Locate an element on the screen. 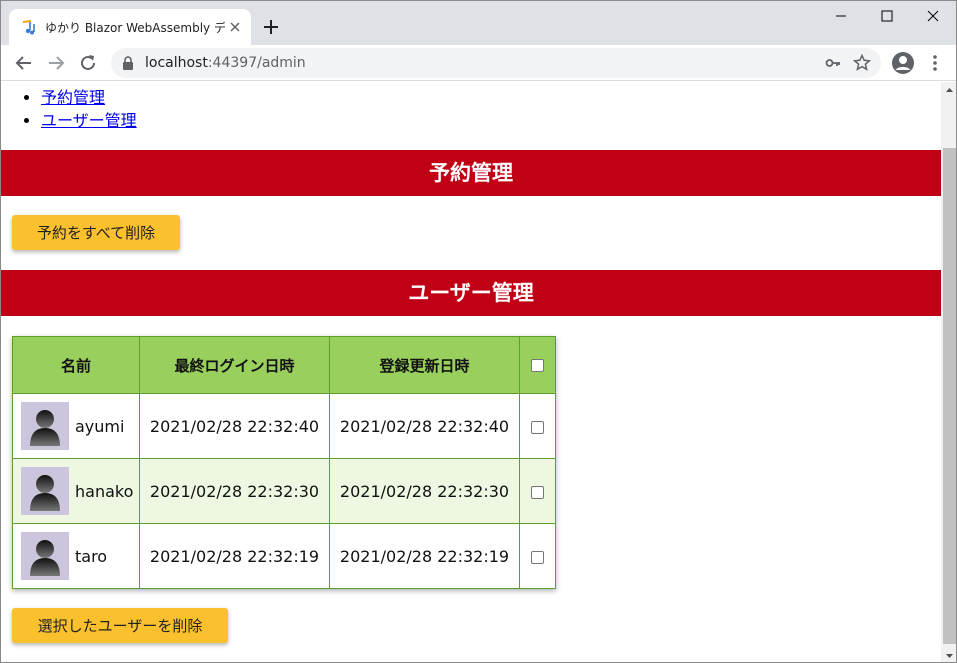 This screenshot has width=957, height=663. browser-toolbar: localhost:44397/admin is located at coordinates (478, 63).